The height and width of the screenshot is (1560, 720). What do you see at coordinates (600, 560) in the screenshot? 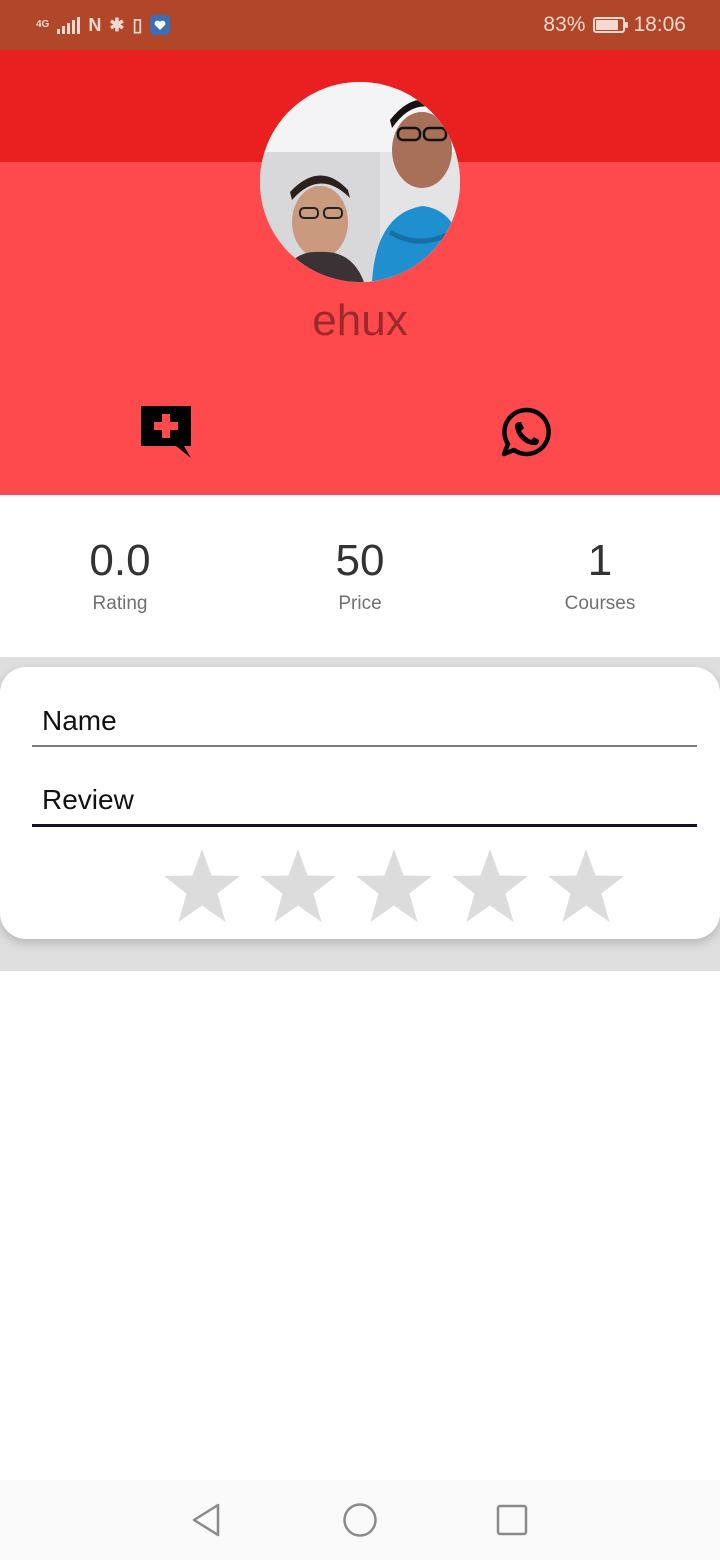
I see `courses-value: 1` at bounding box center [600, 560].